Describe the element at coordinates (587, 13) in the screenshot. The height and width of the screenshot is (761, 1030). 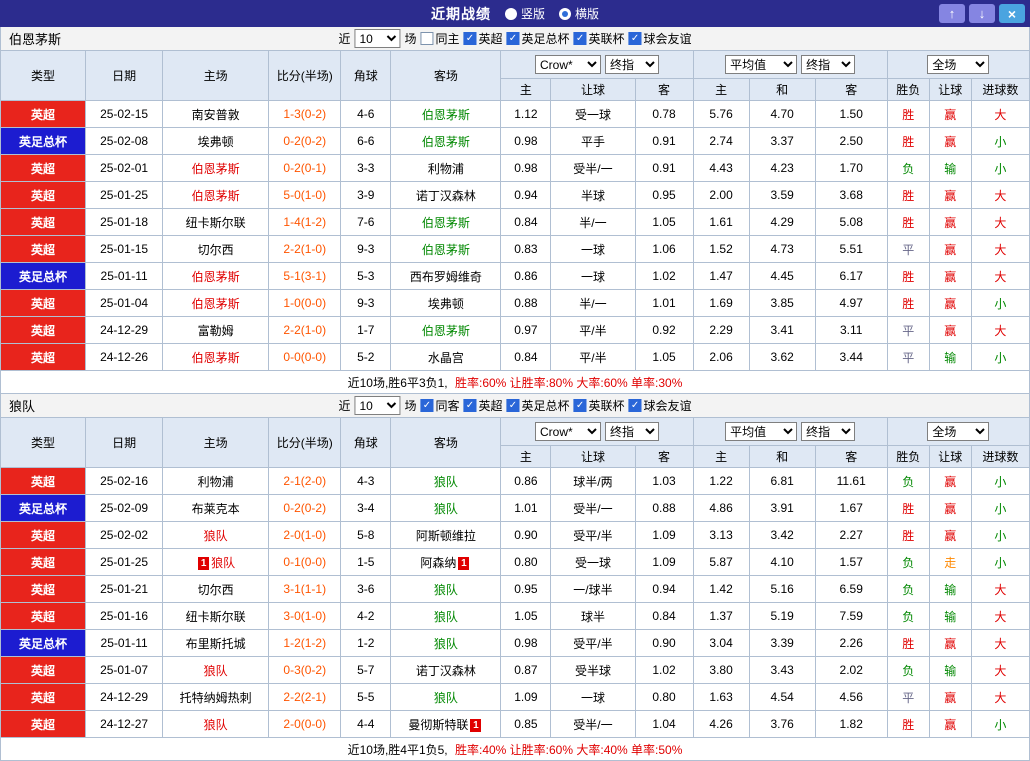
I see `horizontal-layout-label: 横版` at that location.